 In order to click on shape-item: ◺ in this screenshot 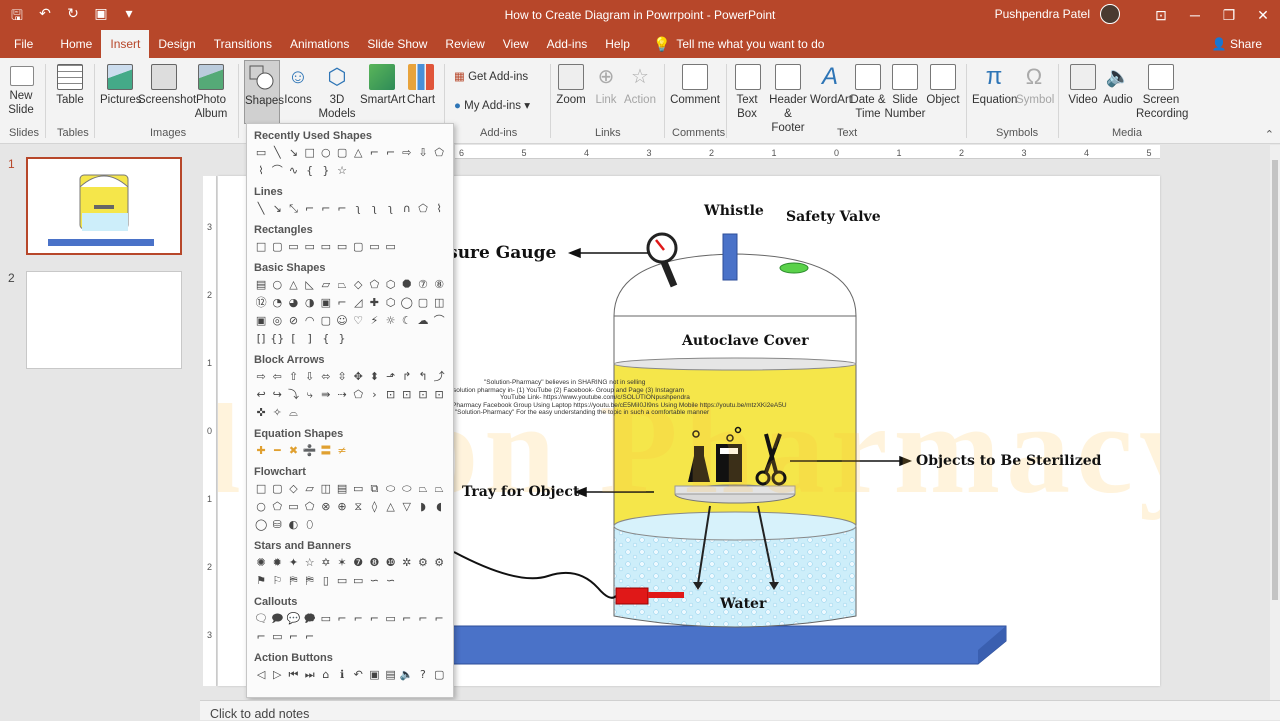, I will do `click(310, 285)`.